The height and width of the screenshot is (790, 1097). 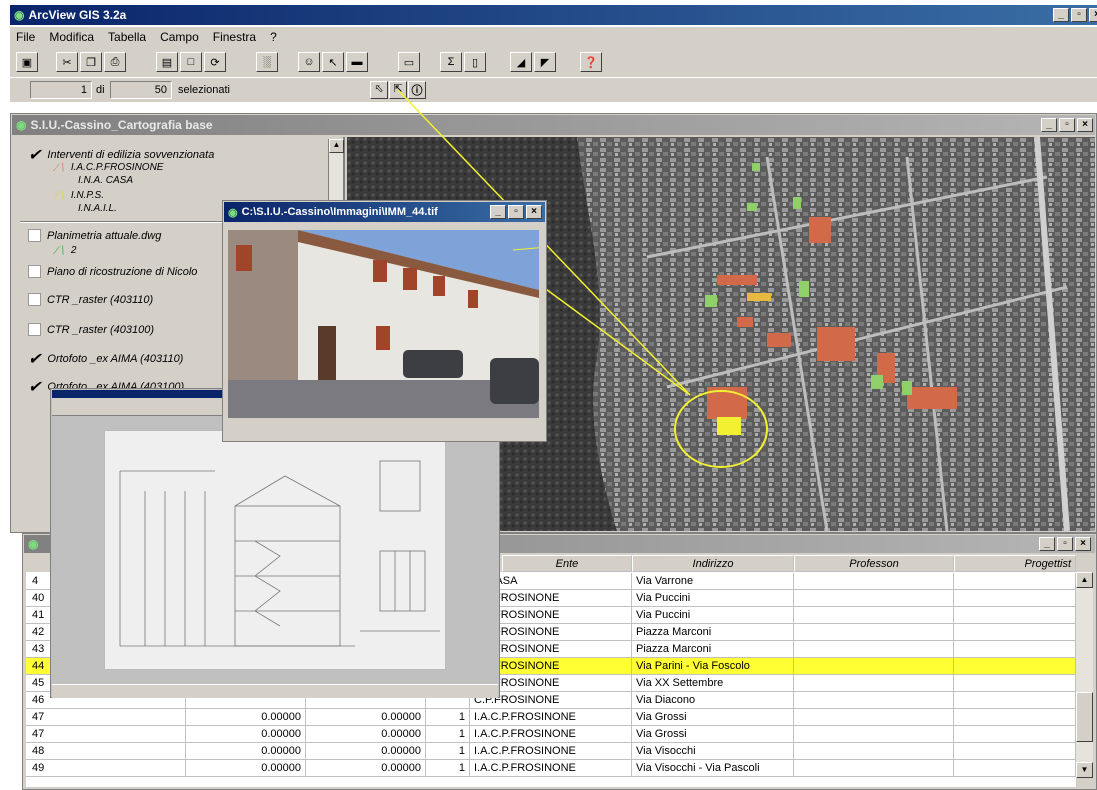 I want to click on cell-indirizzo: Via XX Settembre, so click(x=713, y=683).